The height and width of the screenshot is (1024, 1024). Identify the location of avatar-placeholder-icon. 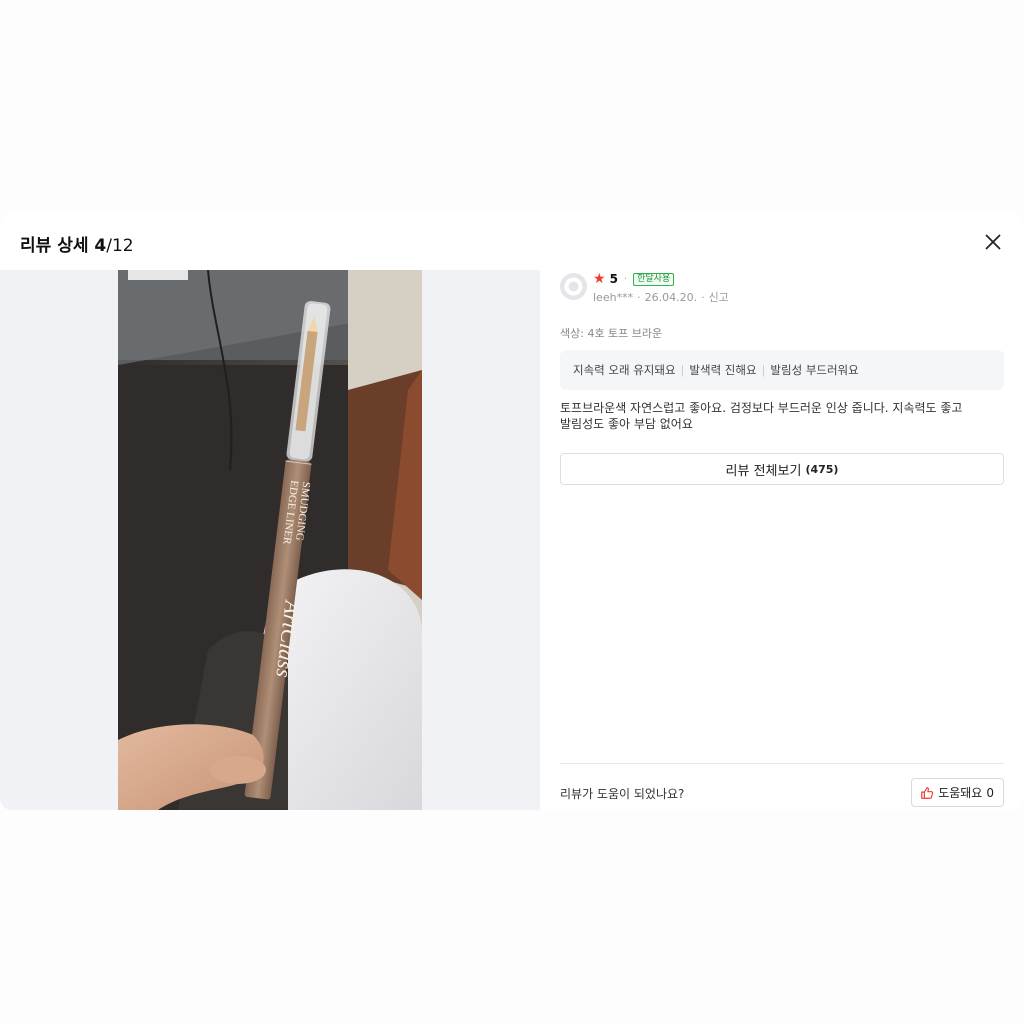
(573, 286).